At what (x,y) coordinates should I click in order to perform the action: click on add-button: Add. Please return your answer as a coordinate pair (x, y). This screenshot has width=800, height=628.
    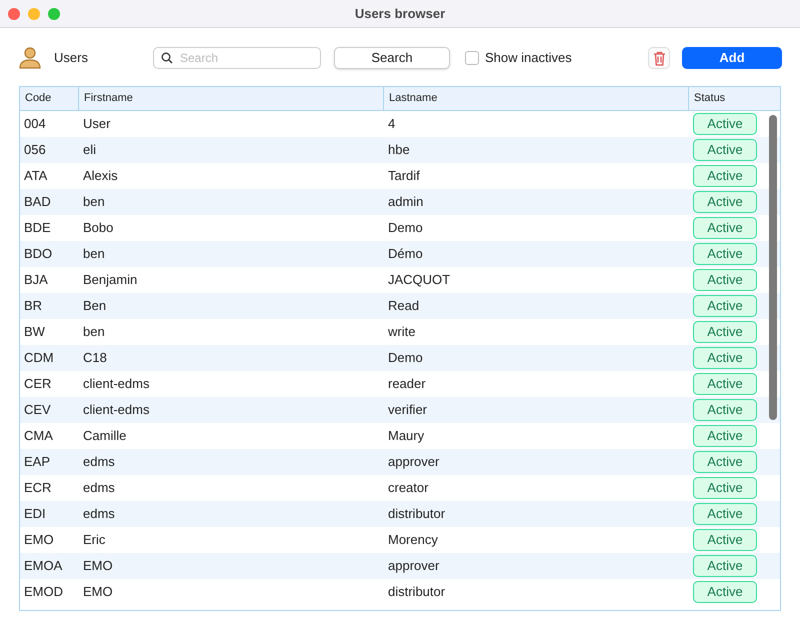
    Looking at the image, I should click on (732, 58).